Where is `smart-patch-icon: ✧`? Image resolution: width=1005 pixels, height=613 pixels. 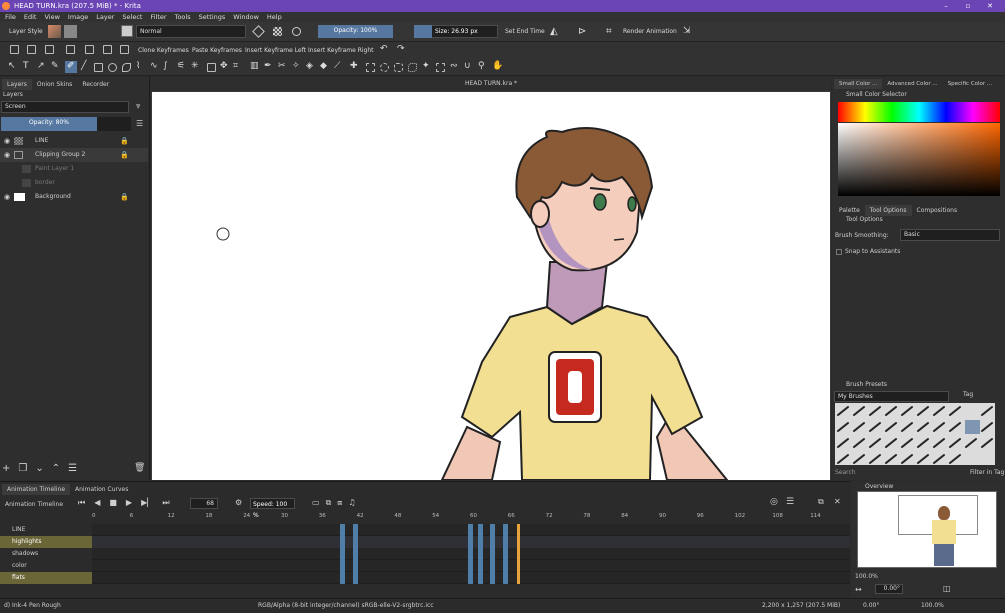
smart-patch-icon: ✧ is located at coordinates (296, 66).